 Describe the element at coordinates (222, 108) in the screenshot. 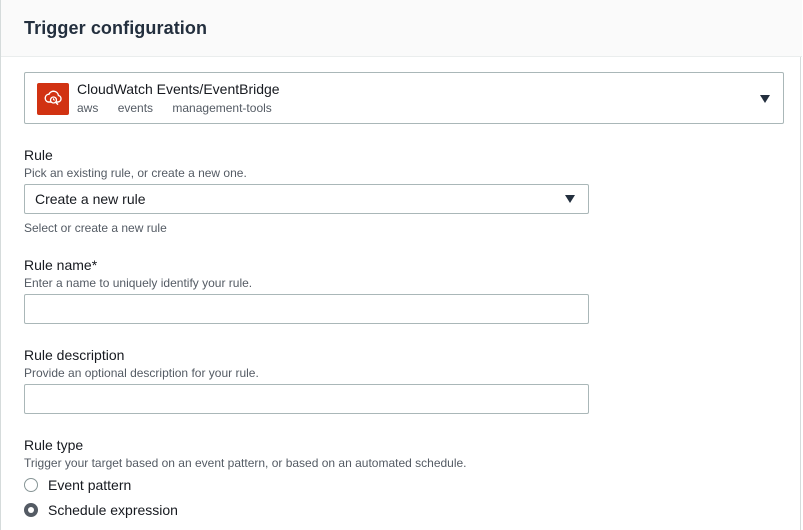

I see `service-tag: management-tools` at that location.